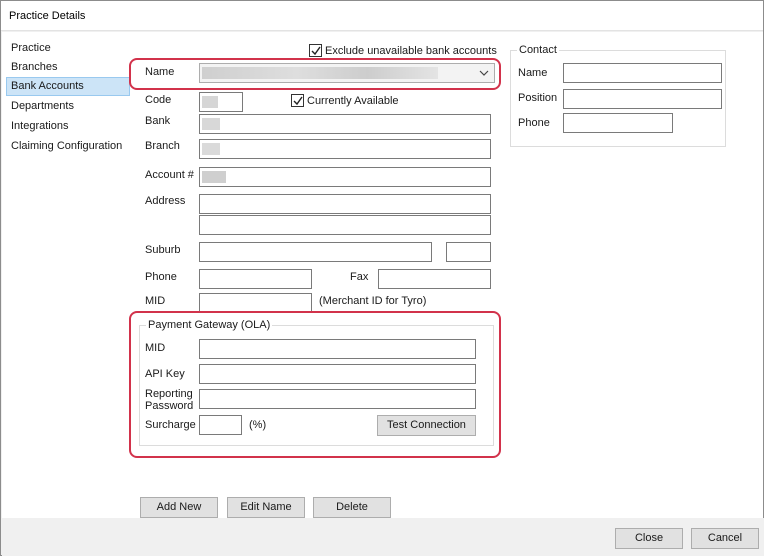 Image resolution: width=764 pixels, height=556 pixels. Describe the element at coordinates (383, 537) in the screenshot. I see `dialog-footer: Close Cancel` at that location.